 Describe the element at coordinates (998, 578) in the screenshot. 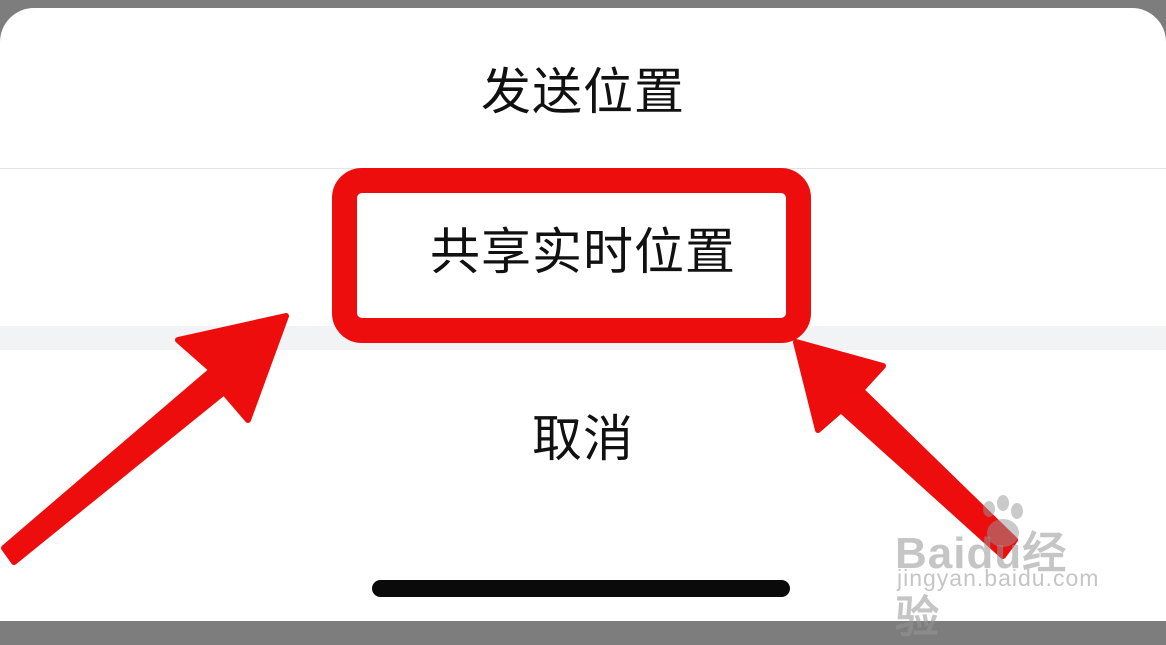

I see `watermark-url: jingyan.baidu.com` at that location.